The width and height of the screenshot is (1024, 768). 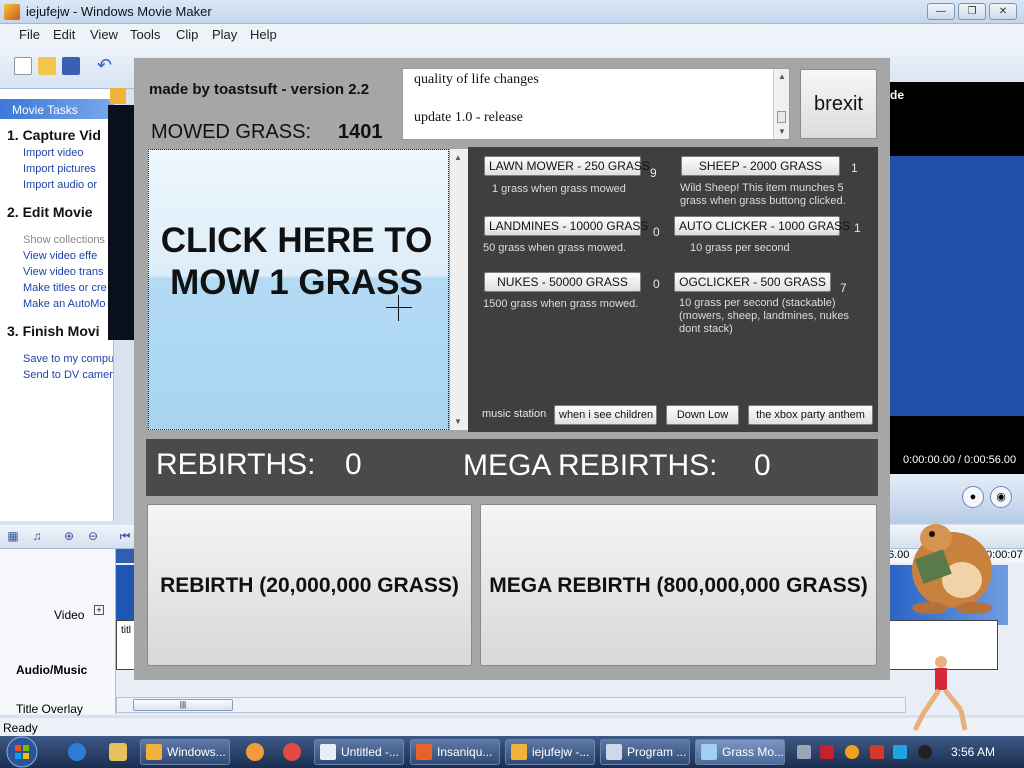 I want to click on shop-scrollbar: ▲ ▼, so click(x=459, y=289).